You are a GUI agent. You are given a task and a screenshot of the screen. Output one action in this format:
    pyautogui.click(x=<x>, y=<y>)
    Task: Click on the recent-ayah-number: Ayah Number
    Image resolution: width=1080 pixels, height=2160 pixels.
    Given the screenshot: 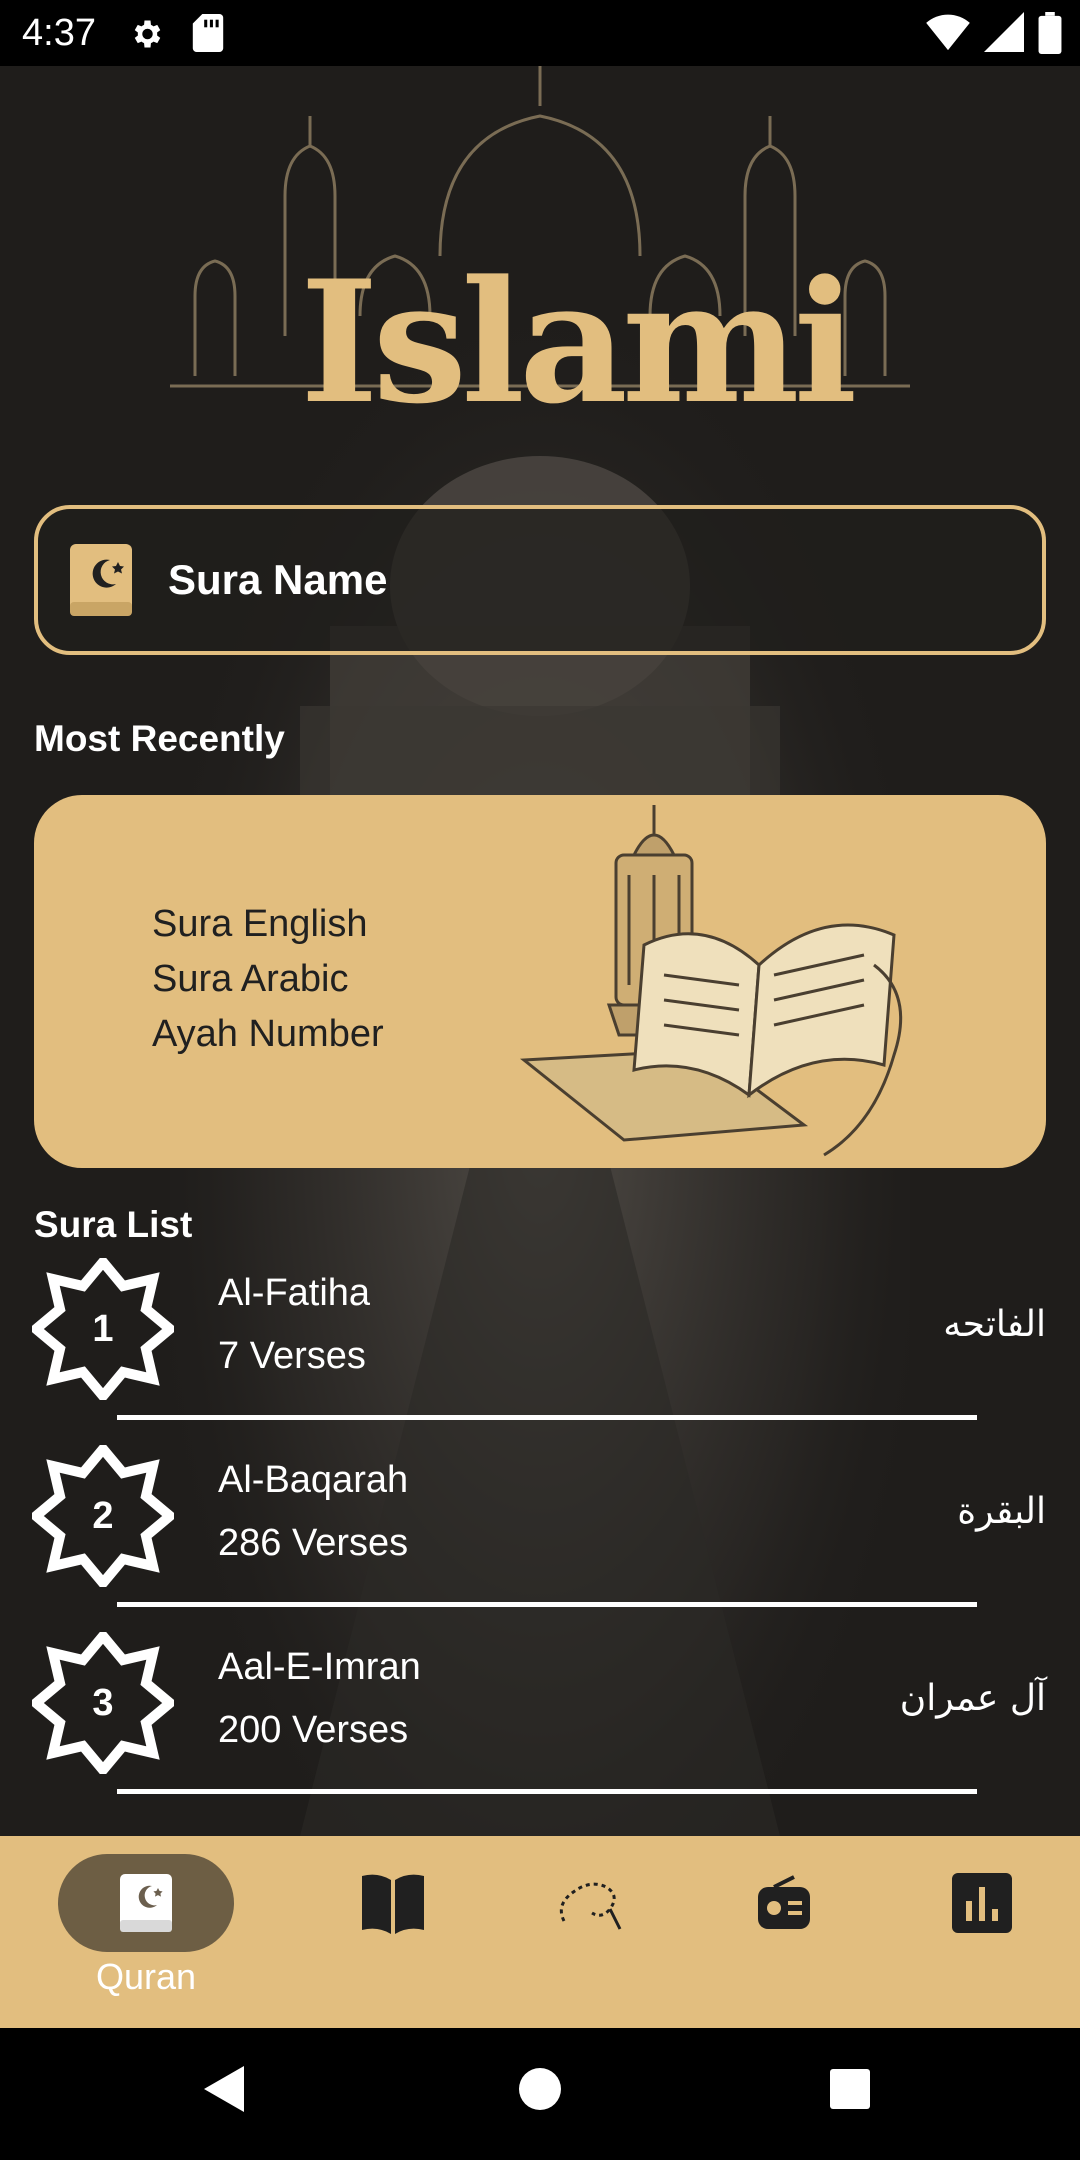 What is the action you would take?
    pyautogui.click(x=268, y=1034)
    